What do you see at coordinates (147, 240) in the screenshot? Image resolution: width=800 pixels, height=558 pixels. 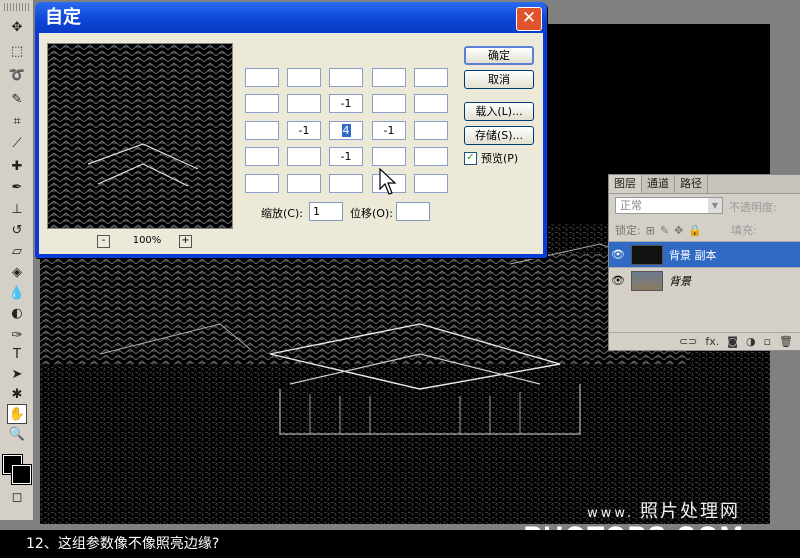 I see `zoom-level: 100%` at bounding box center [147, 240].